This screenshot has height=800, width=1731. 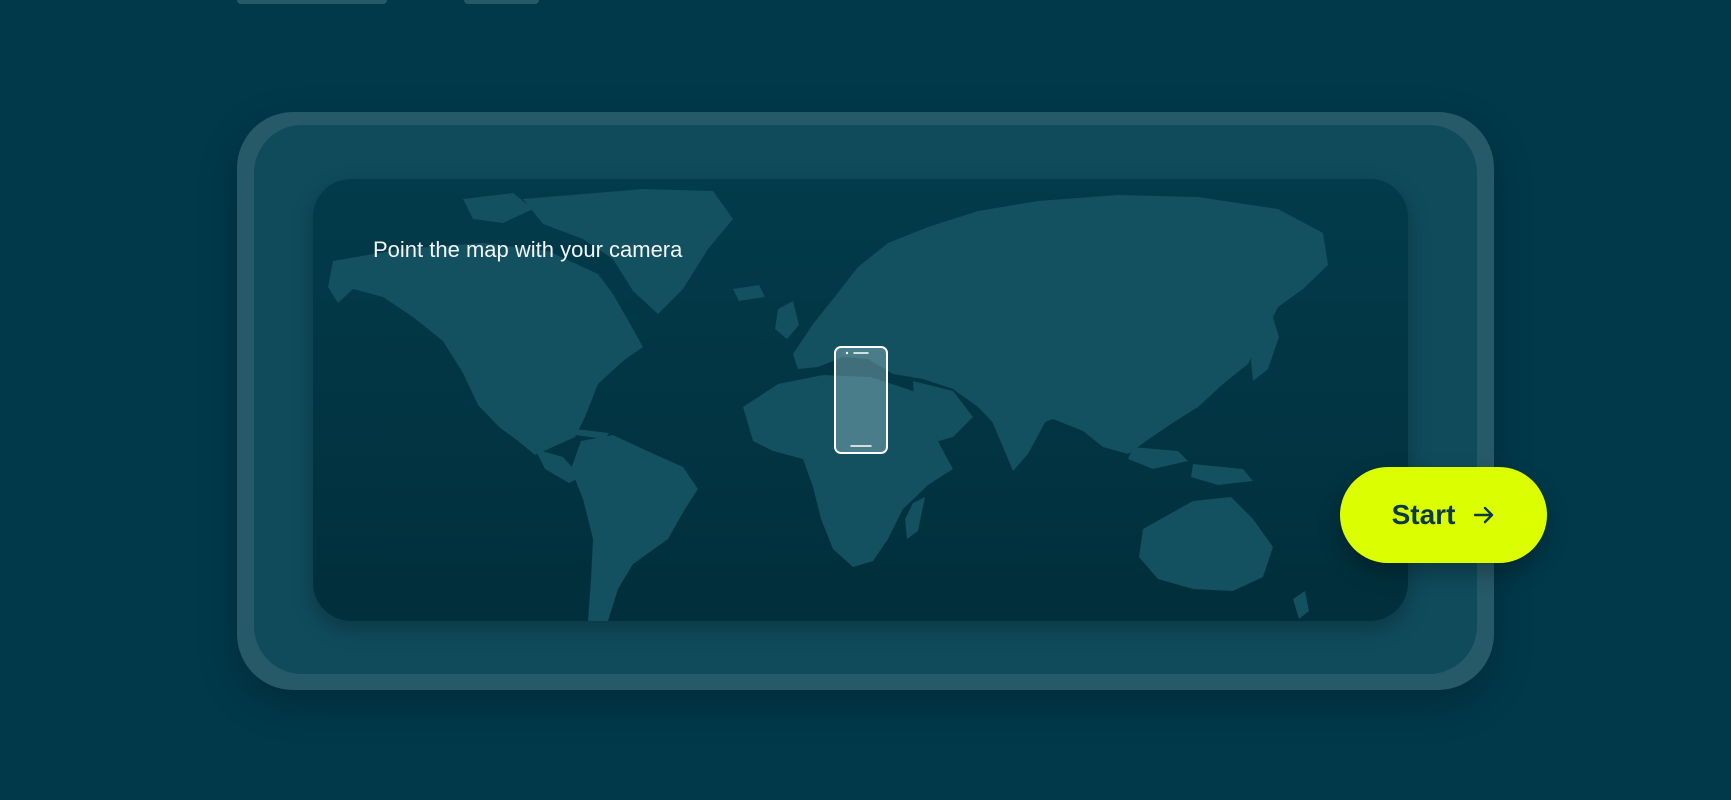 I want to click on phone-icon, so click(x=861, y=400).